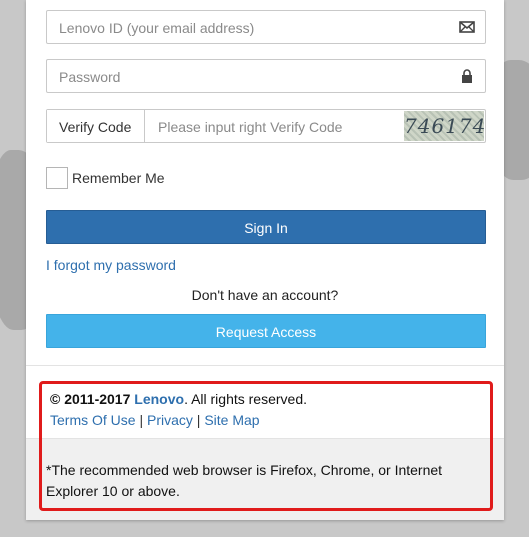 This screenshot has height=537, width=529. I want to click on no-account-text: Don't have an account?, so click(265, 295).